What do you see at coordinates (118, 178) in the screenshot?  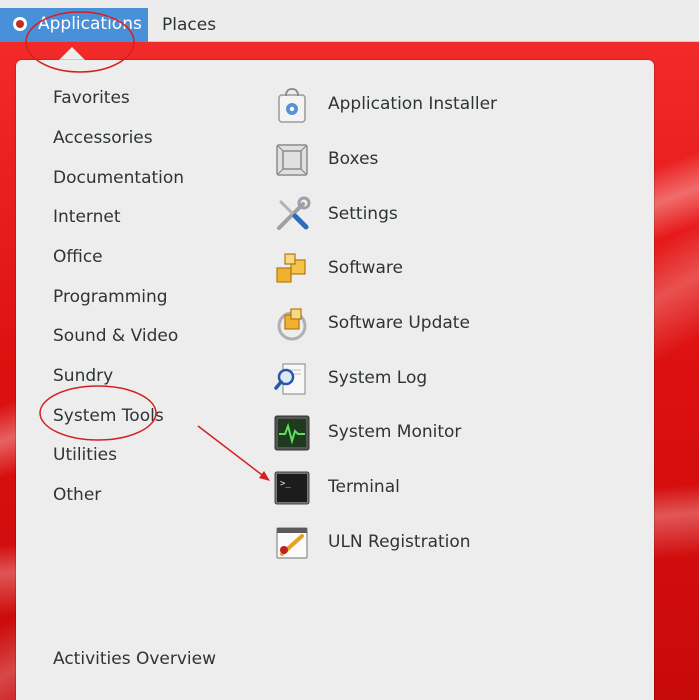 I see `category-documentation: Documentation` at bounding box center [118, 178].